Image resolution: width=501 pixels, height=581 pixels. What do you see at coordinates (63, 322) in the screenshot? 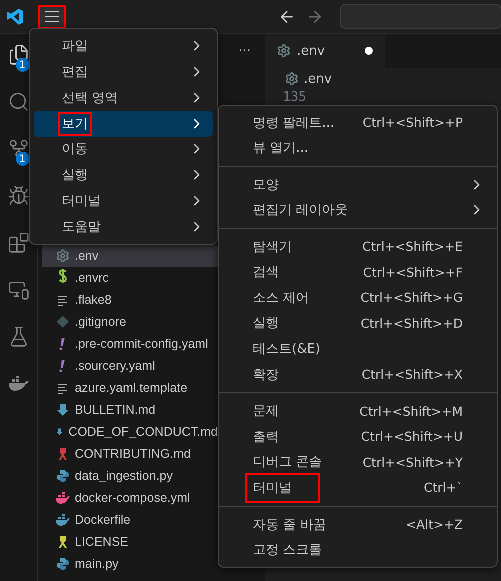
I see `diamond-icon` at bounding box center [63, 322].